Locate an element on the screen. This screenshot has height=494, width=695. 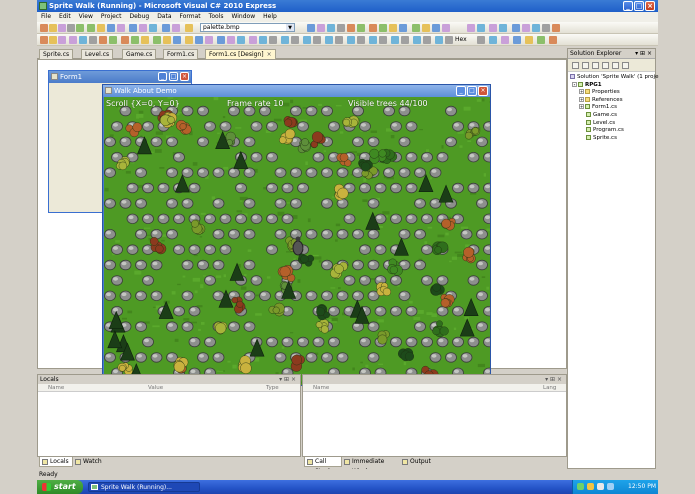
menu-view: View is located at coordinates (86, 16).